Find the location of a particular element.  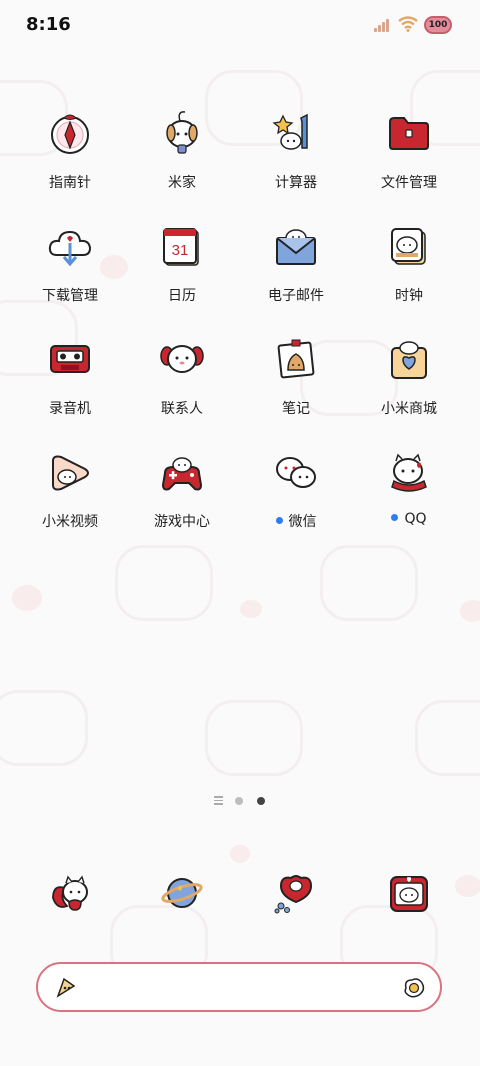

mijia-icon is located at coordinates (182, 133).